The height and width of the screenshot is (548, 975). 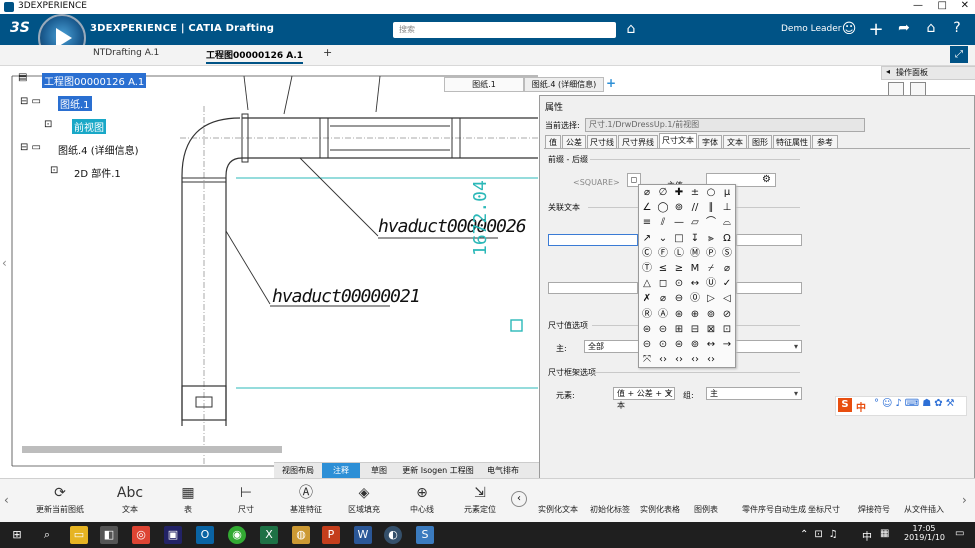 What do you see at coordinates (79, 535) in the screenshot?
I see `file-explorer-icon: ▭` at bounding box center [79, 535].